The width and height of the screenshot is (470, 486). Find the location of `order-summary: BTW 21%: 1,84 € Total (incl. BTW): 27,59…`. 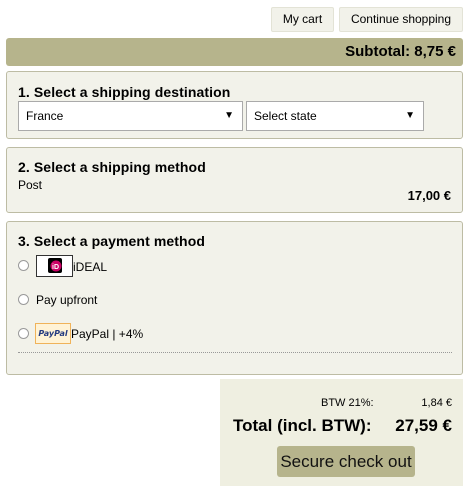

order-summary: BTW 21%: 1,84 € Total (incl. BTW): 27,59… is located at coordinates (341, 432).